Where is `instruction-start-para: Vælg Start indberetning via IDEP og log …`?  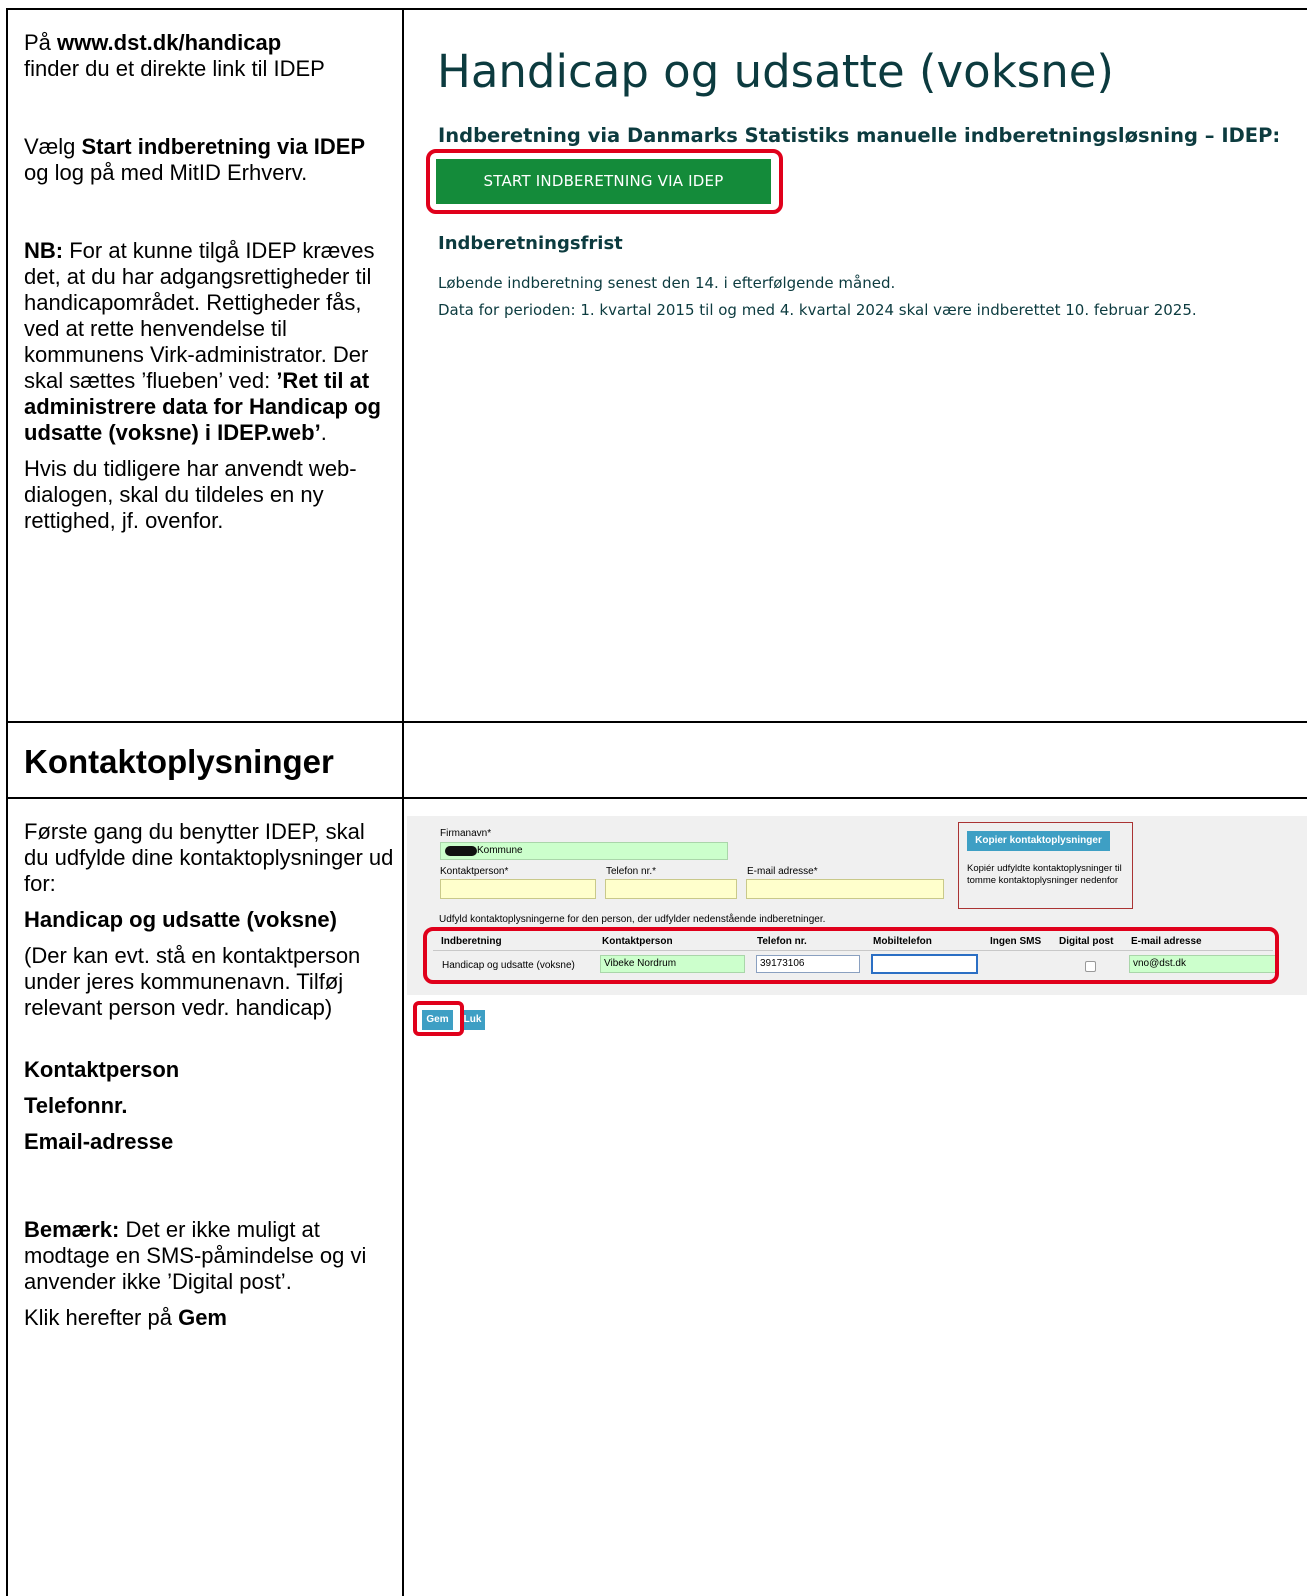 instruction-start-para: Vælg Start indberetning via IDEP og log … is located at coordinates (195, 159).